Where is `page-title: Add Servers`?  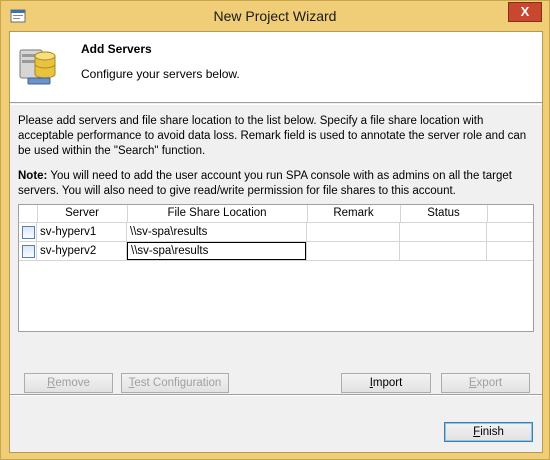
page-title: Add Servers is located at coordinates (116, 49).